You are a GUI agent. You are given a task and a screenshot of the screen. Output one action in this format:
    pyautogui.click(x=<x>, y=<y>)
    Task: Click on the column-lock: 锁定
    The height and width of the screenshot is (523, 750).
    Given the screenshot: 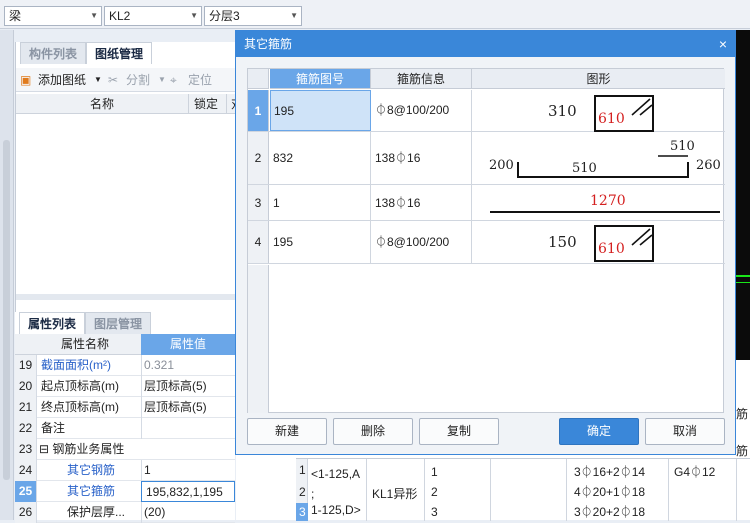 What is the action you would take?
    pyautogui.click(x=203, y=104)
    